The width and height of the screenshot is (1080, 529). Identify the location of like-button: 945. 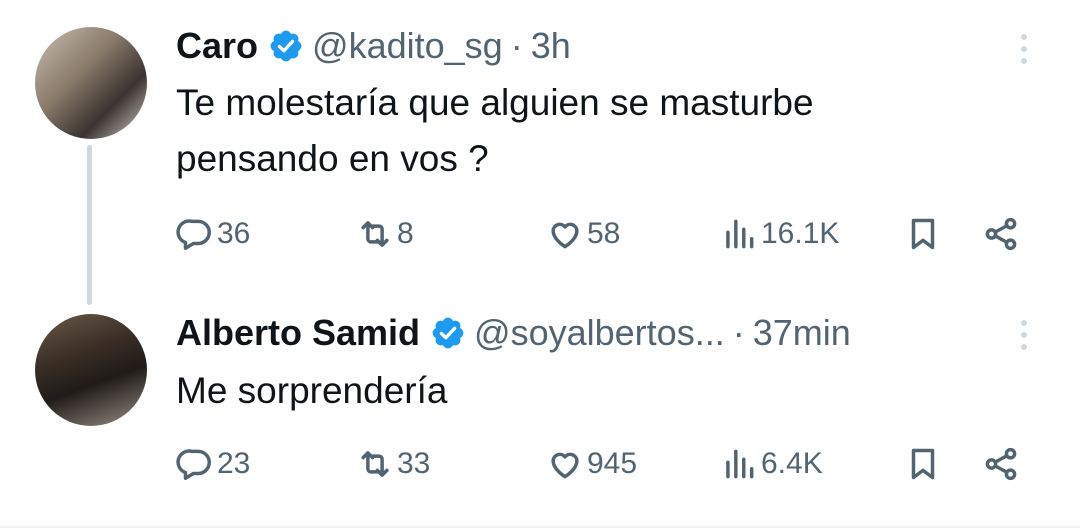
(591, 464).